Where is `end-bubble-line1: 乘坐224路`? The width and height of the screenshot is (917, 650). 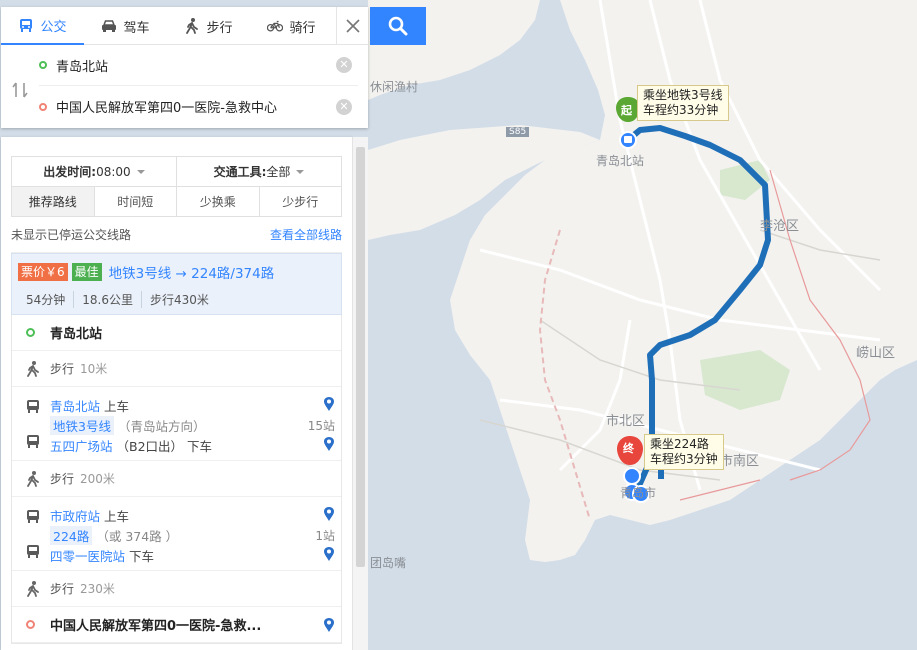
end-bubble-line1: 乘坐224路 is located at coordinates (679, 444).